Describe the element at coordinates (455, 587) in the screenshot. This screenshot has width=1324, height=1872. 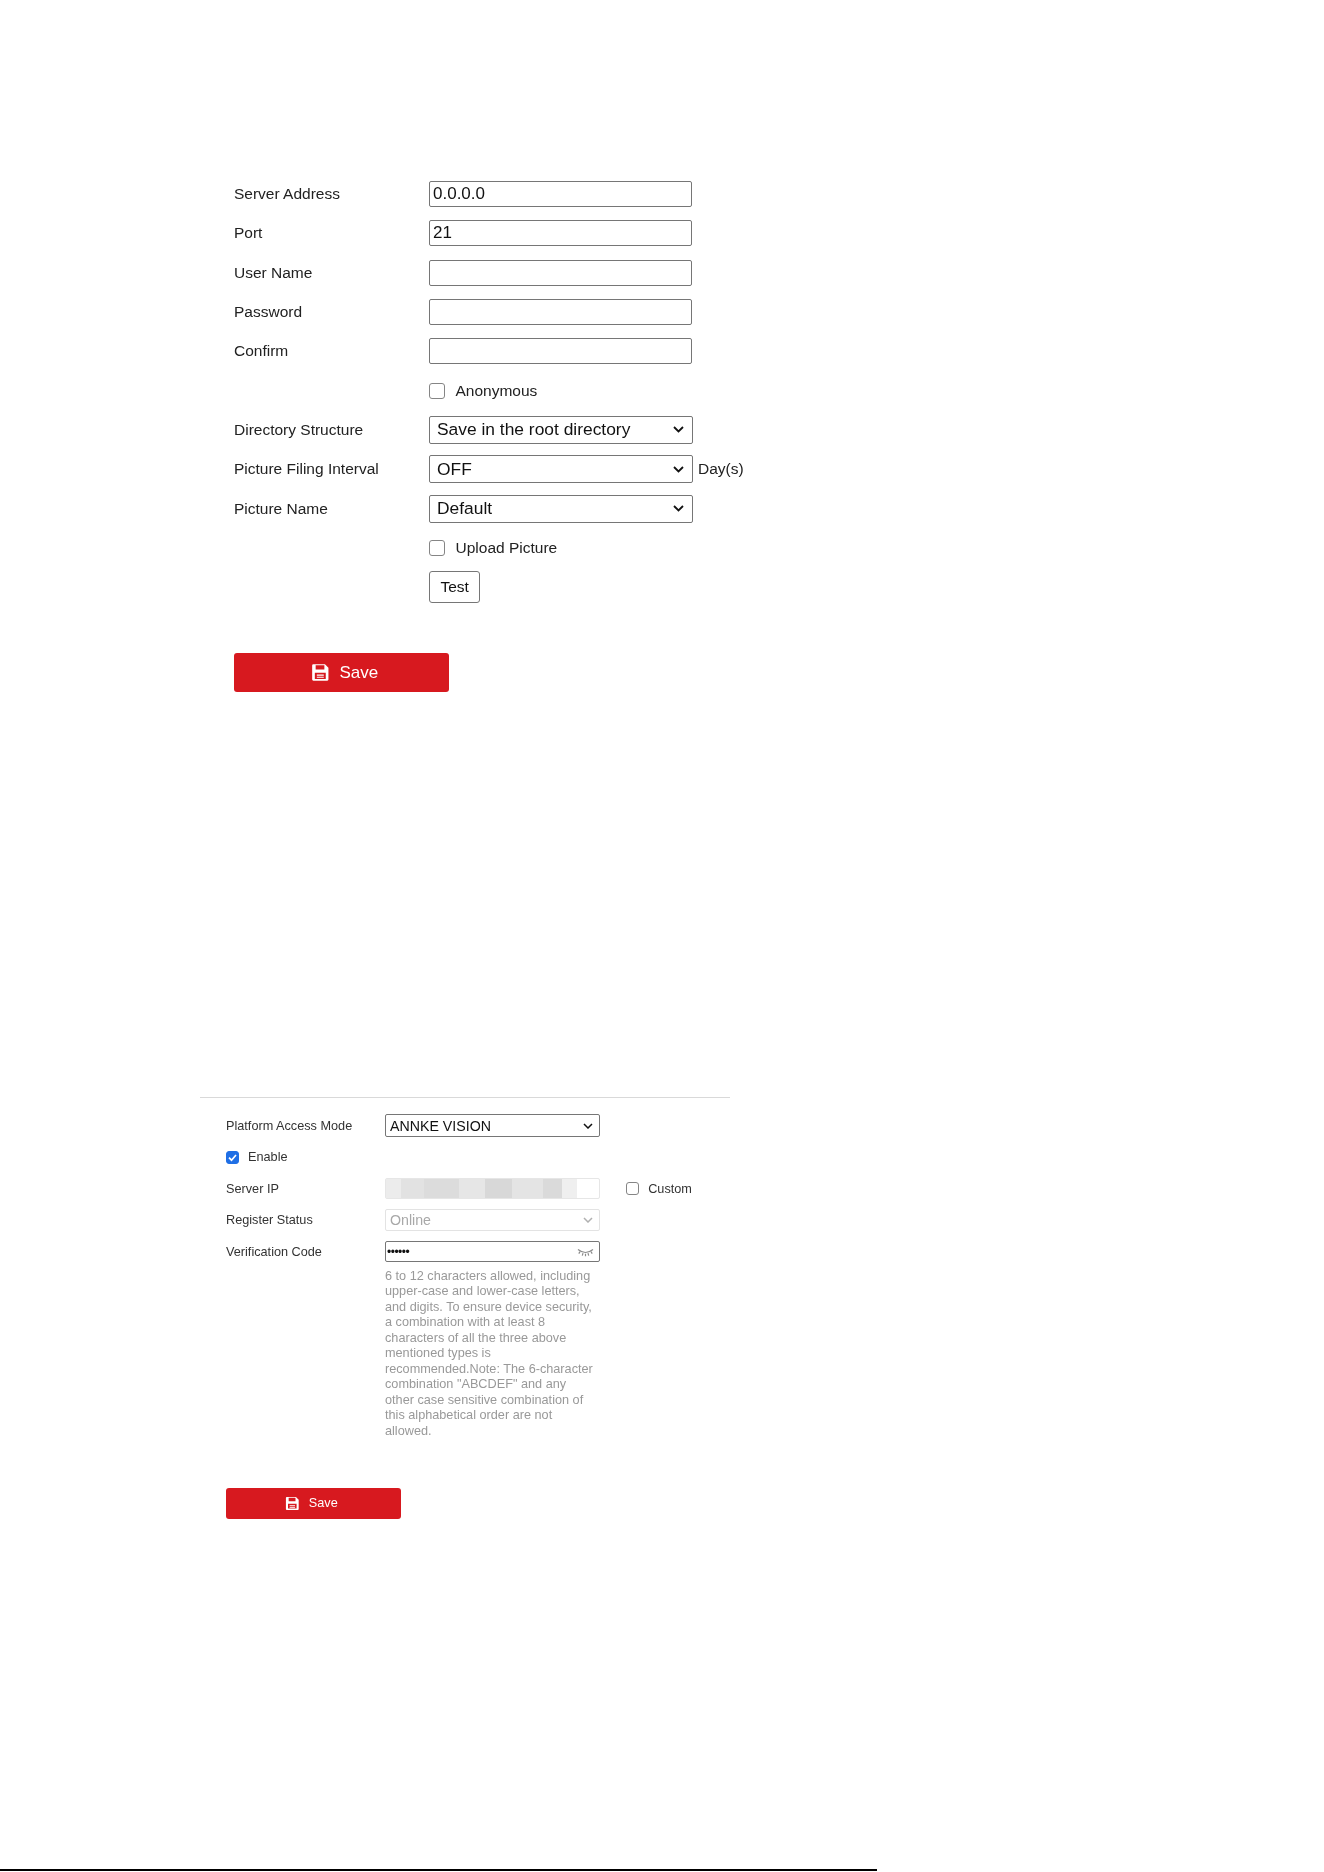
I see `secondary-button: Test` at that location.